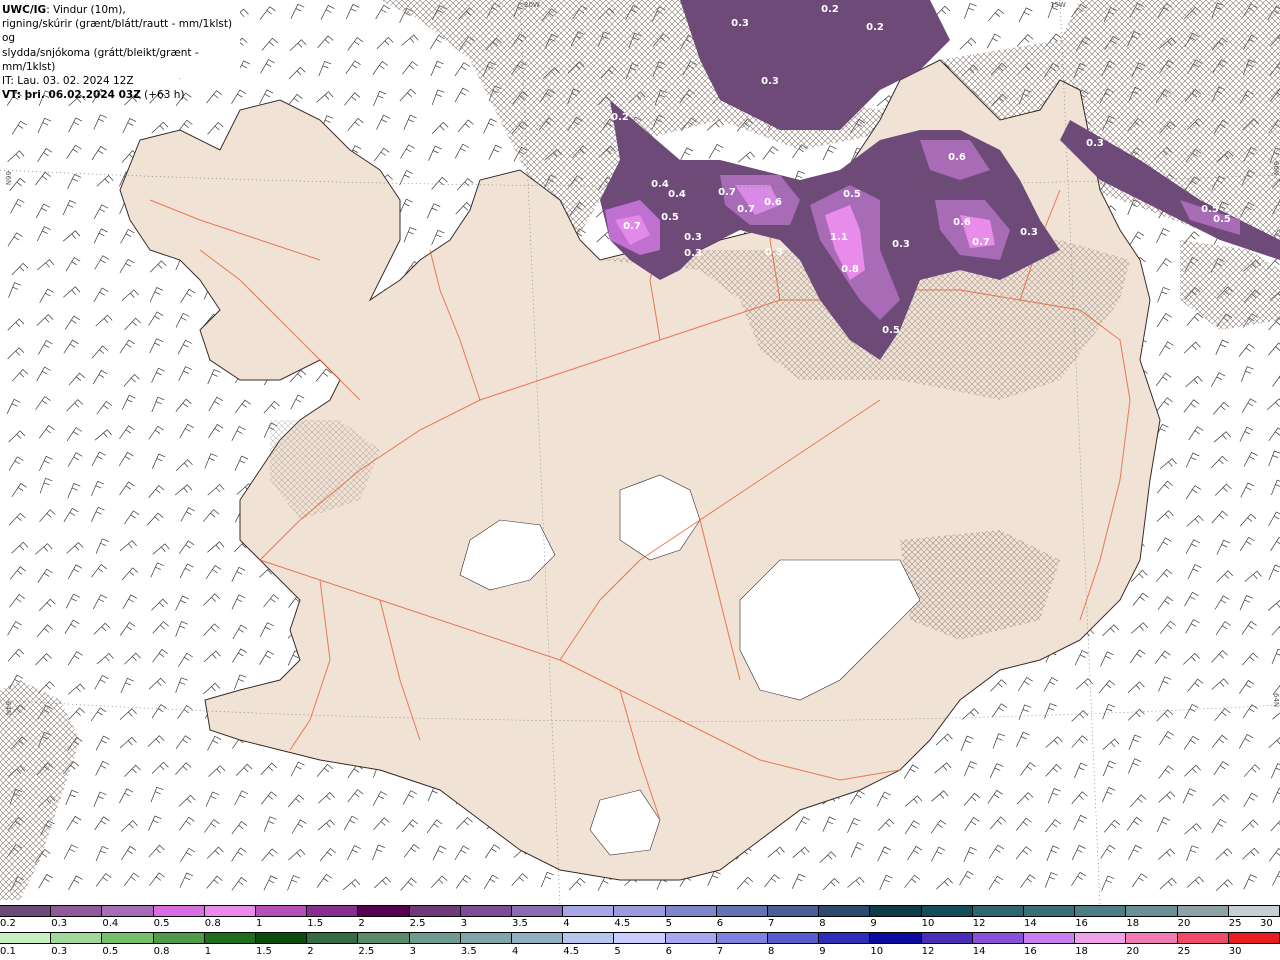 The image size is (1280, 960). I want to click on model-name: UWC/IG, so click(24, 10).